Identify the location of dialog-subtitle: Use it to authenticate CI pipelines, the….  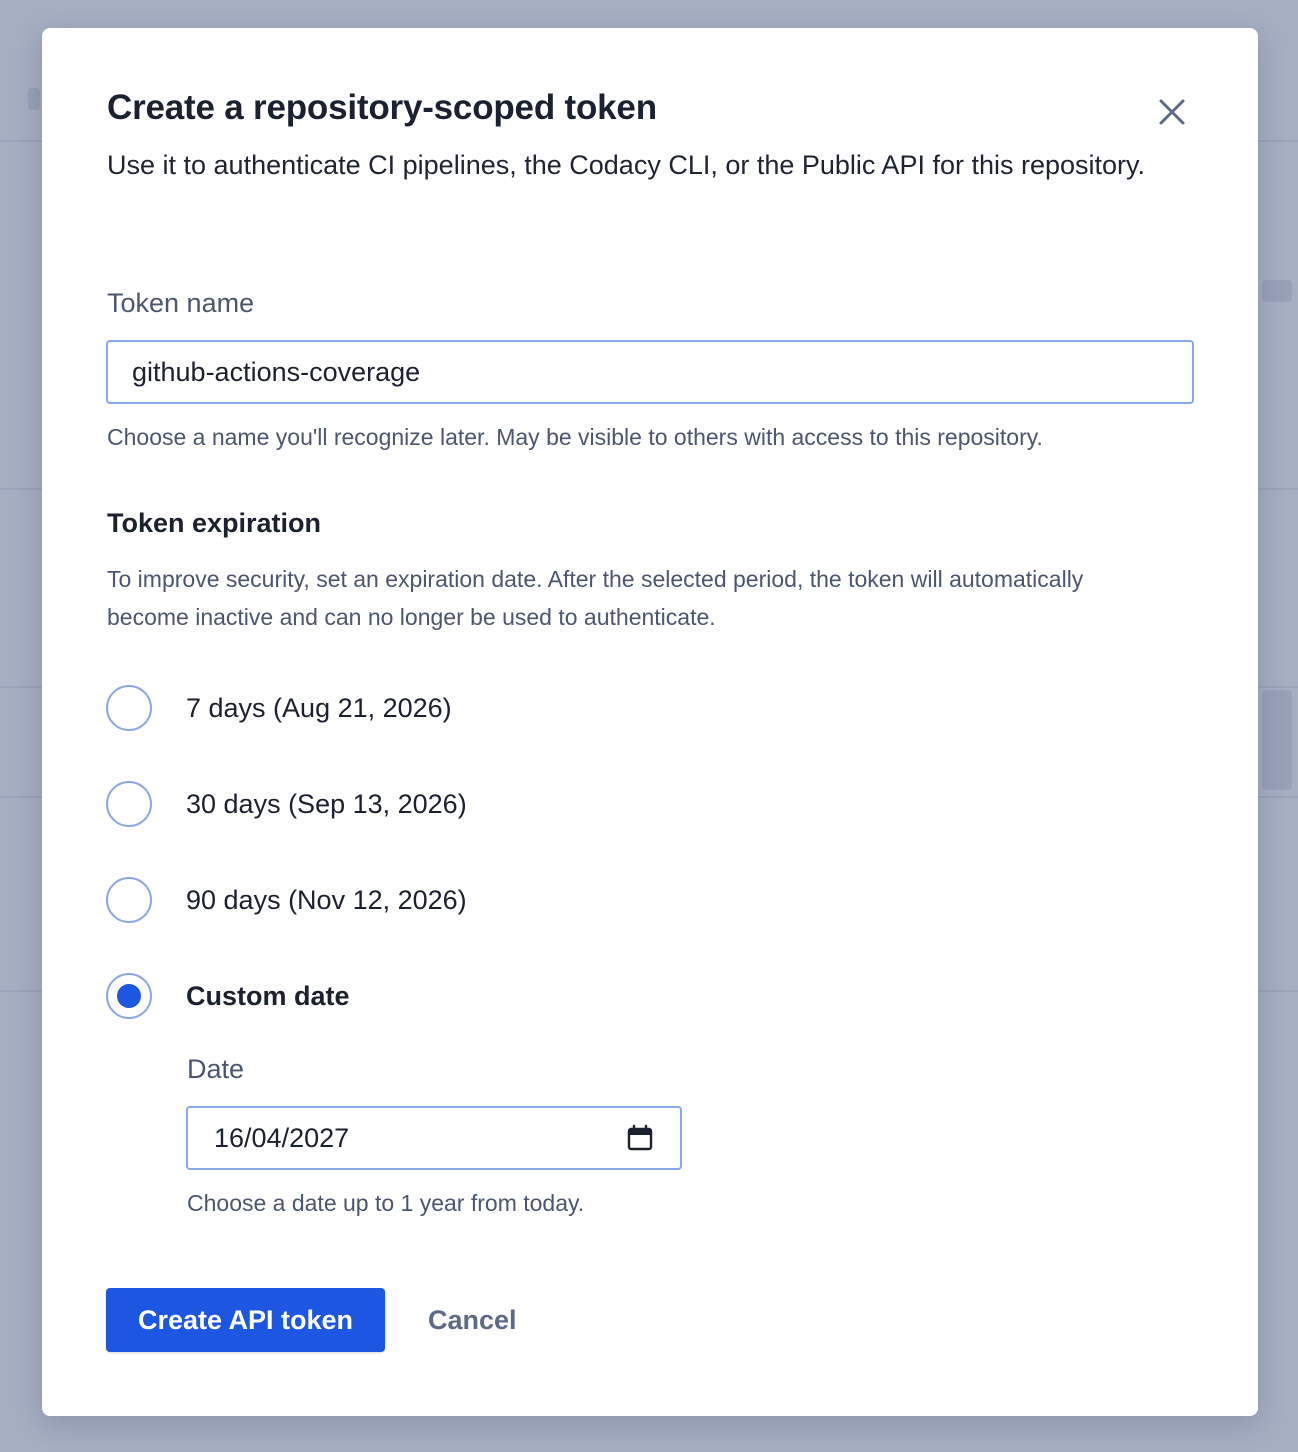
(626, 165).